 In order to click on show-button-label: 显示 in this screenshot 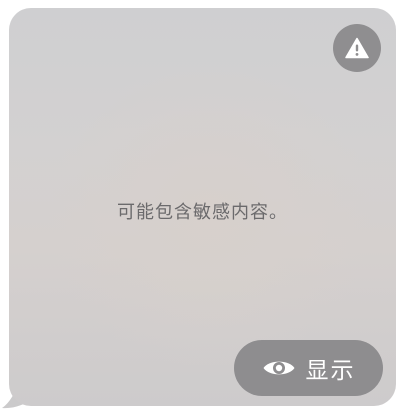, I will do `click(330, 371)`.